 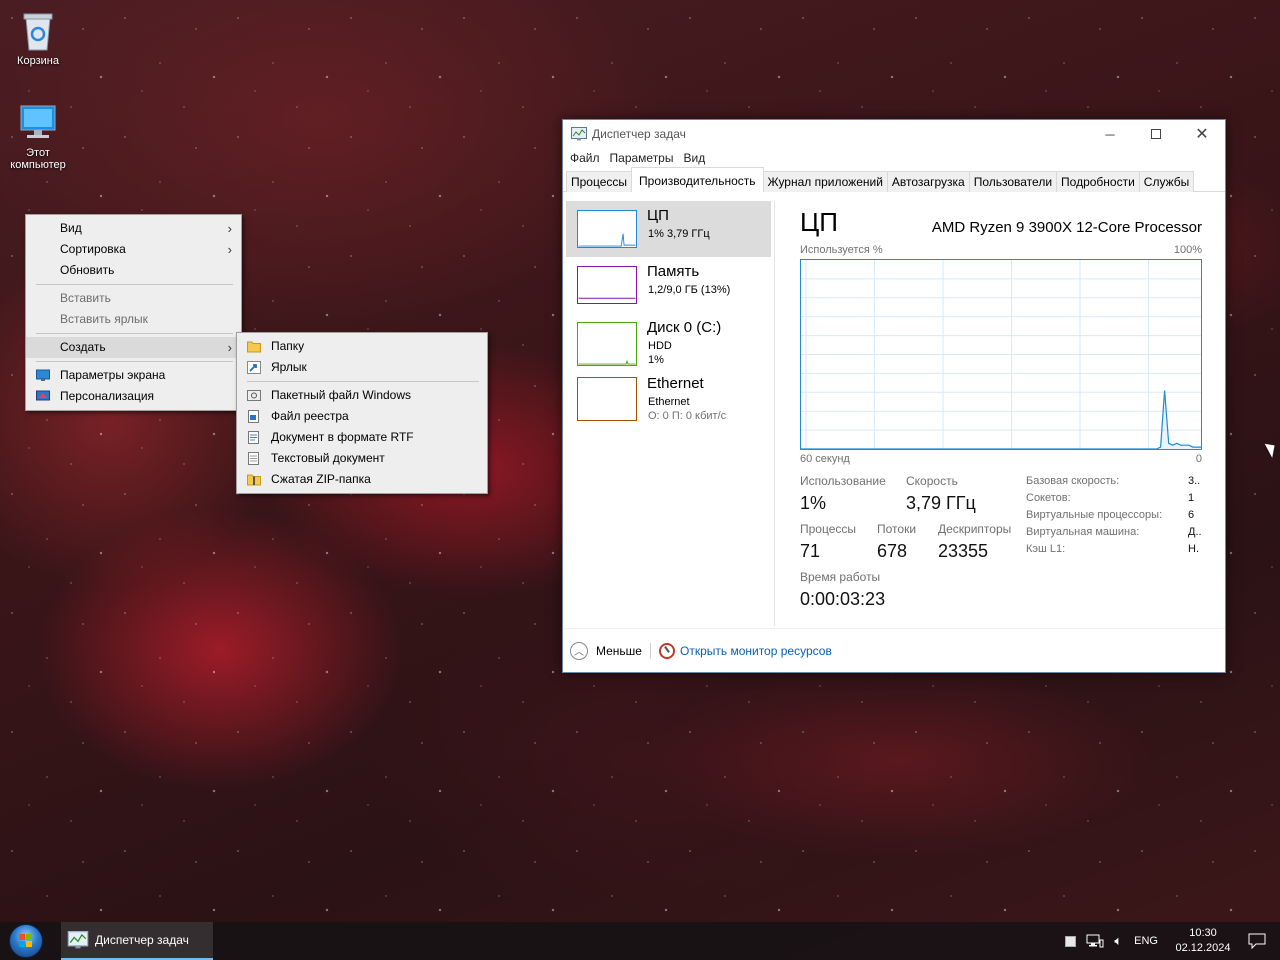 I want to click on tab-processes: Процессы, so click(x=599, y=181).